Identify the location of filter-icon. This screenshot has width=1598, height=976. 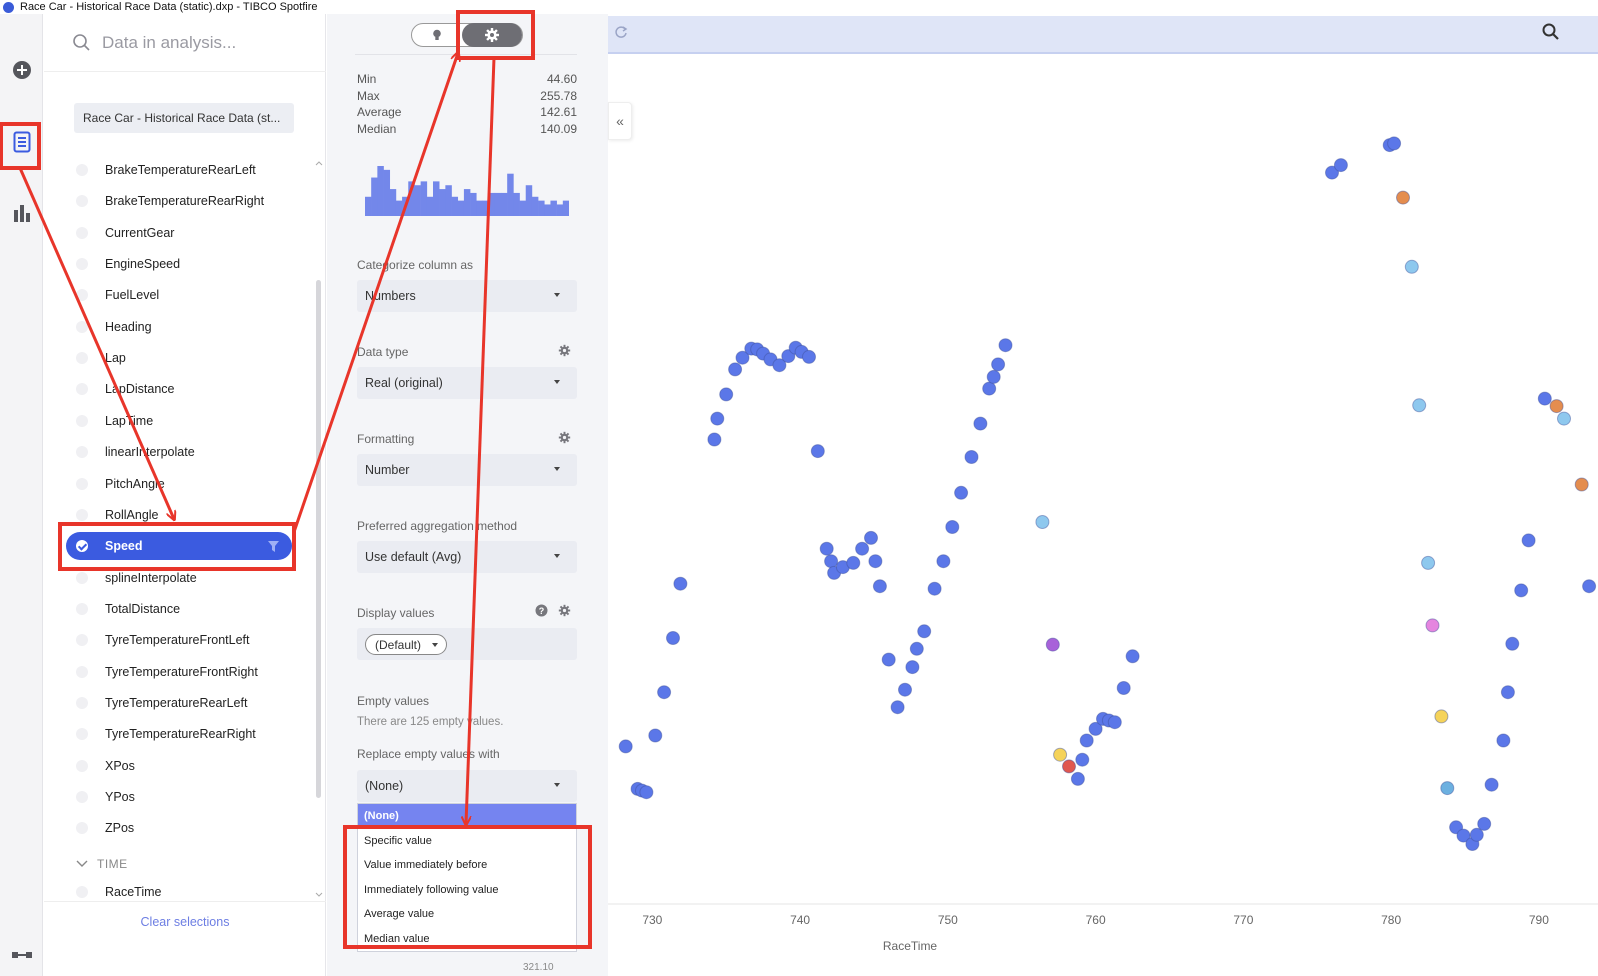
(273, 546).